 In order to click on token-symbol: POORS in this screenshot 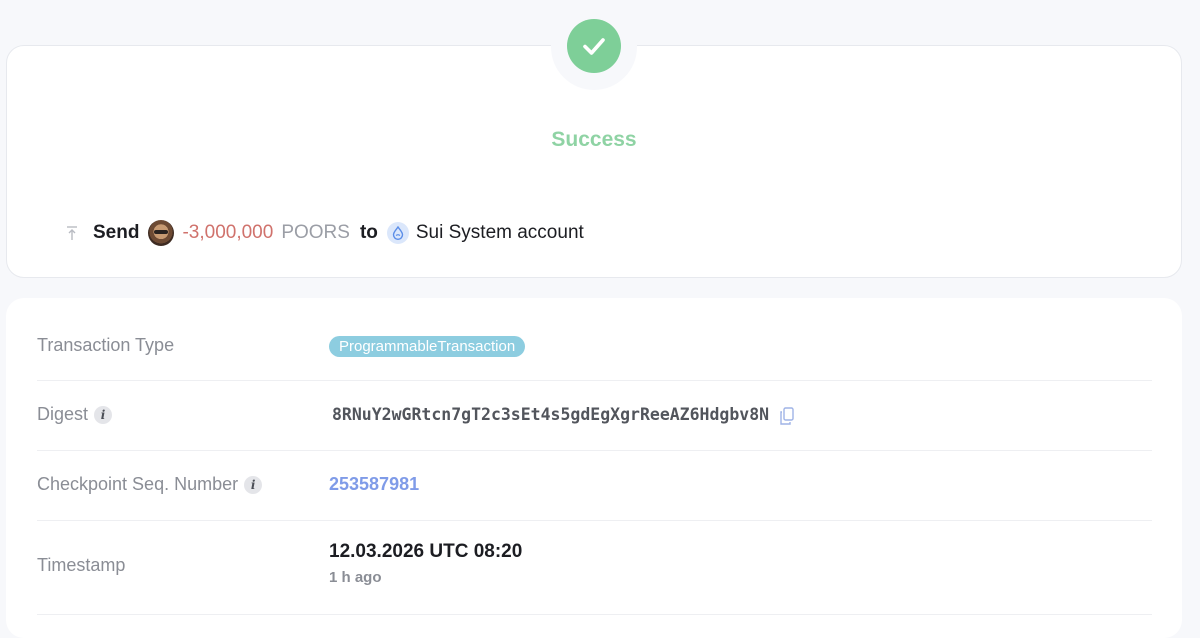, I will do `click(315, 233)`.